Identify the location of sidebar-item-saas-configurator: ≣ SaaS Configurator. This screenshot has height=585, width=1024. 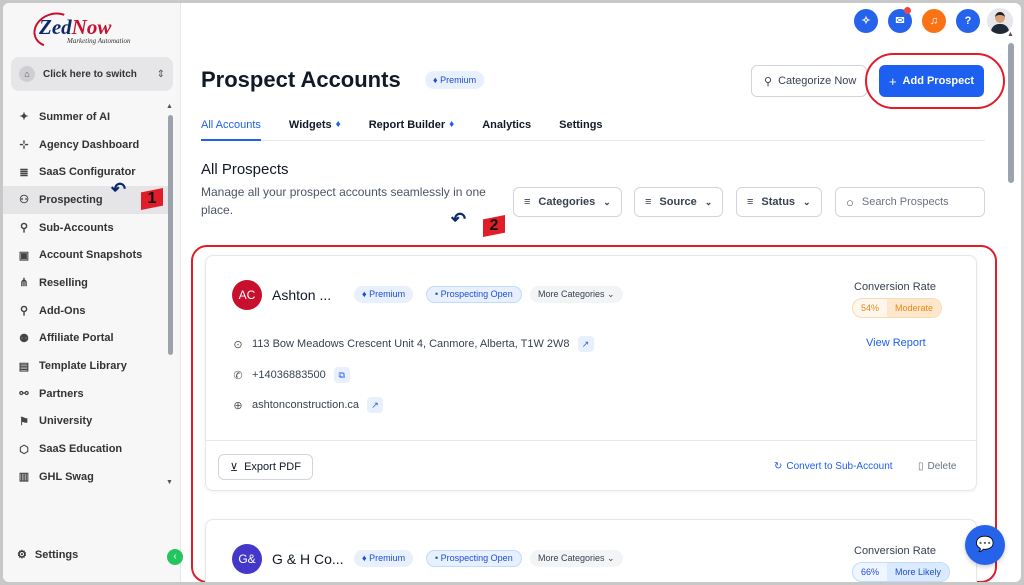
(88, 172).